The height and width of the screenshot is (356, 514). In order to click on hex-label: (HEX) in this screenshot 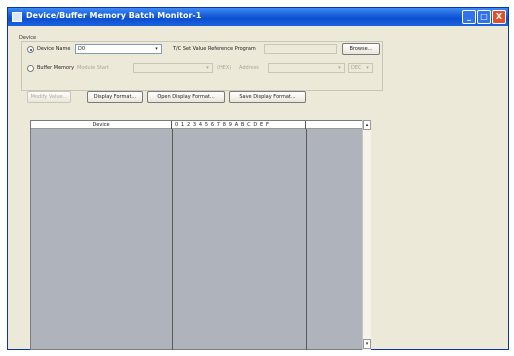, I will do `click(224, 68)`.